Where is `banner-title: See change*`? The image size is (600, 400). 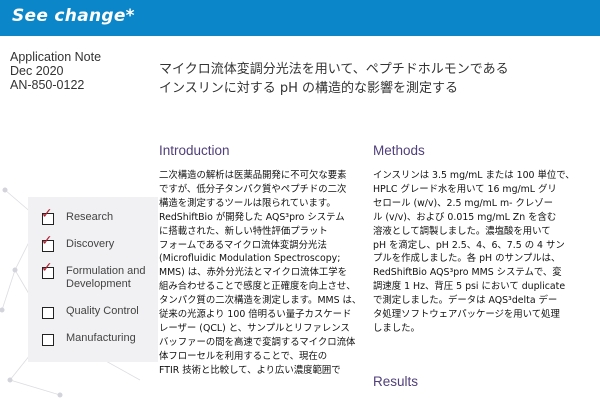 banner-title: See change* is located at coordinates (73, 16).